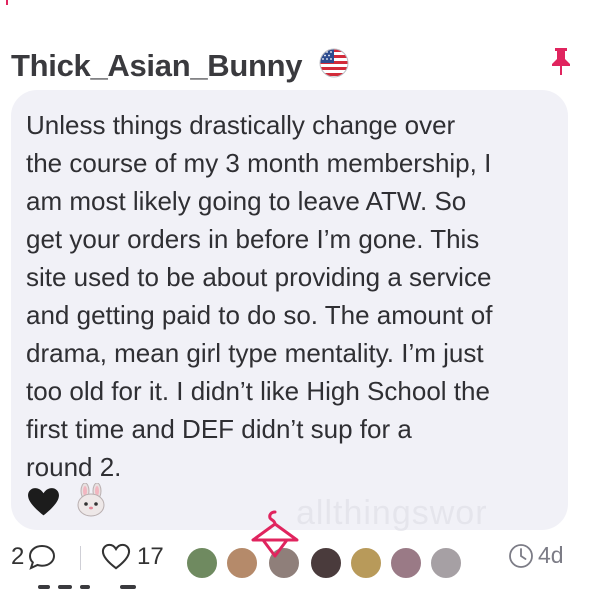 The width and height of the screenshot is (600, 589). What do you see at coordinates (43, 502) in the screenshot?
I see `black-heart-icon` at bounding box center [43, 502].